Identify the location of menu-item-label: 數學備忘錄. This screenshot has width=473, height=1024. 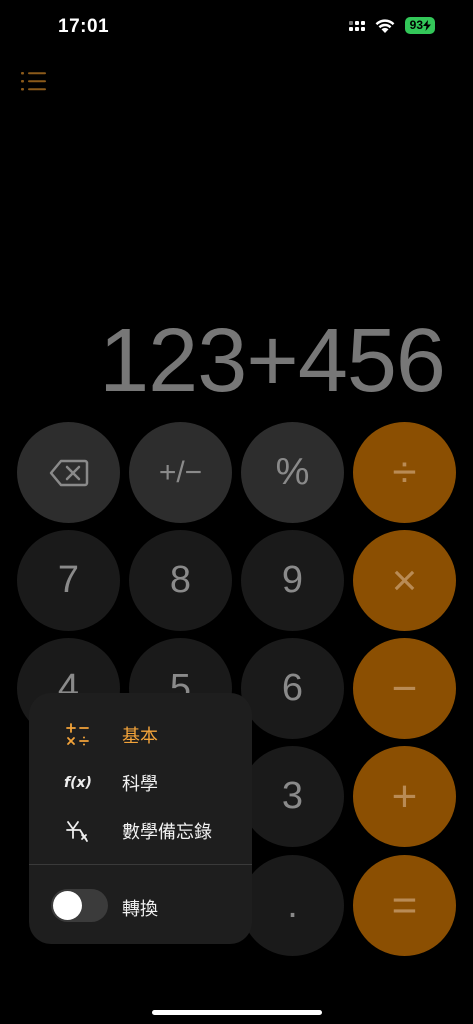
(167, 832).